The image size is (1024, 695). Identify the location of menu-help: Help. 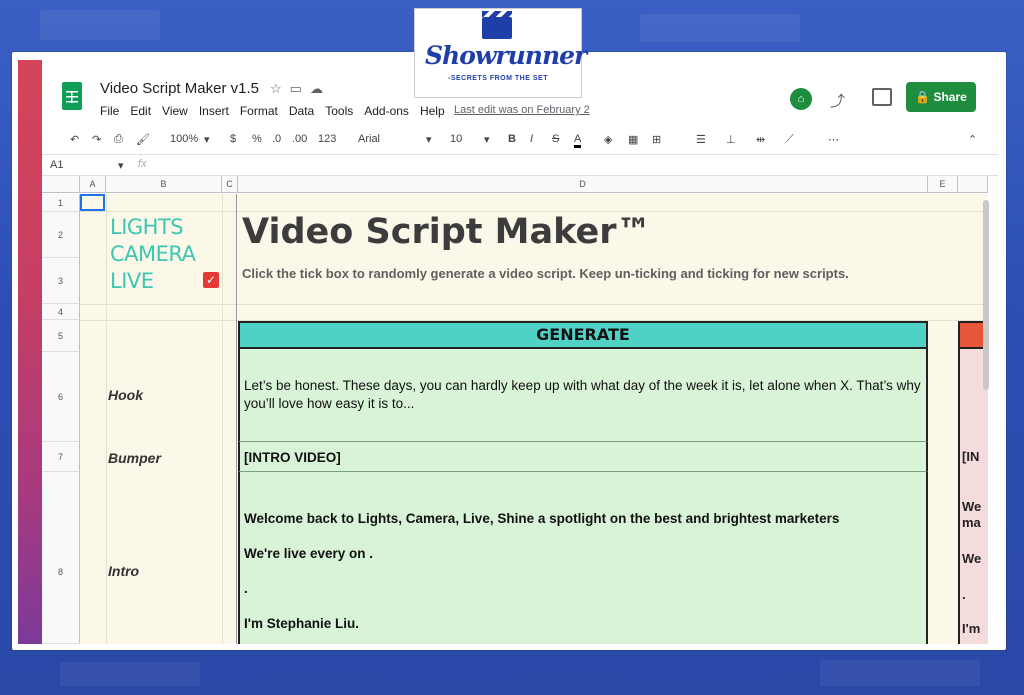
(432, 111).